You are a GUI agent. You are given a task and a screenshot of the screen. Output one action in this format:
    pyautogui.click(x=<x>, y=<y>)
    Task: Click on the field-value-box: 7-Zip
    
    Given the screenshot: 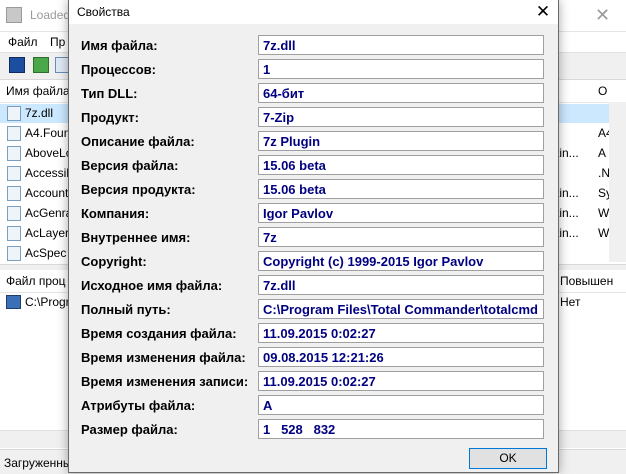 What is the action you would take?
    pyautogui.click(x=401, y=117)
    